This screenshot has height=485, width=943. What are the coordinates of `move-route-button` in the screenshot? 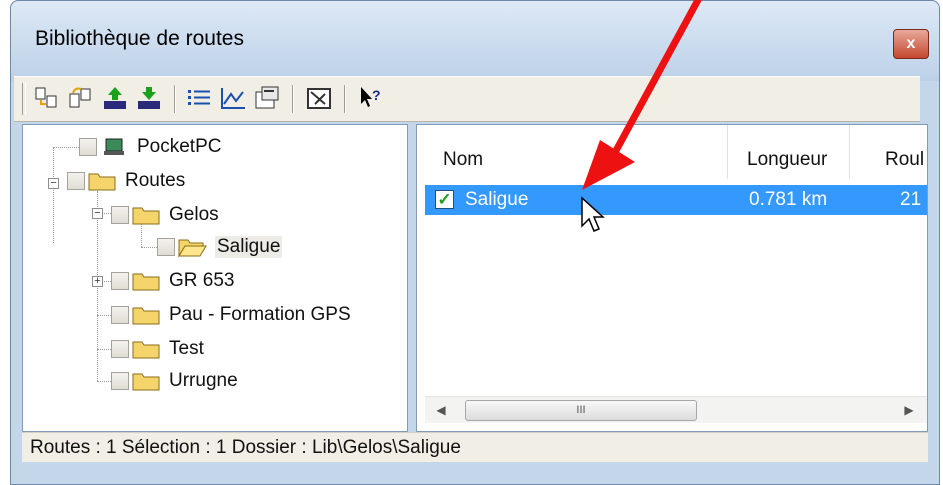 It's located at (81, 98).